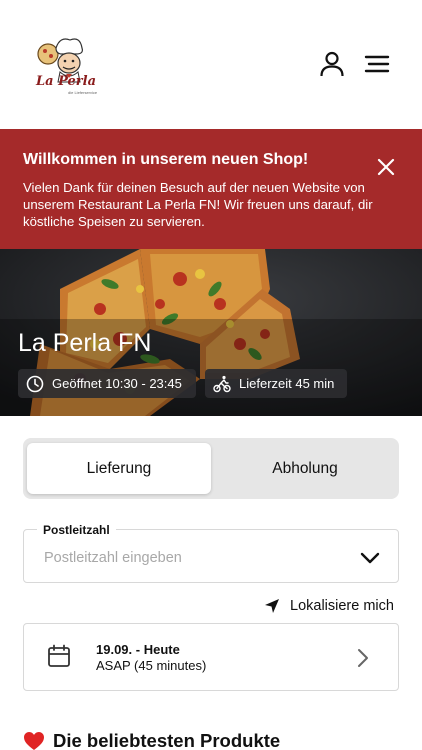 Image resolution: width=422 pixels, height=750 pixels. I want to click on user-icon, so click(332, 64).